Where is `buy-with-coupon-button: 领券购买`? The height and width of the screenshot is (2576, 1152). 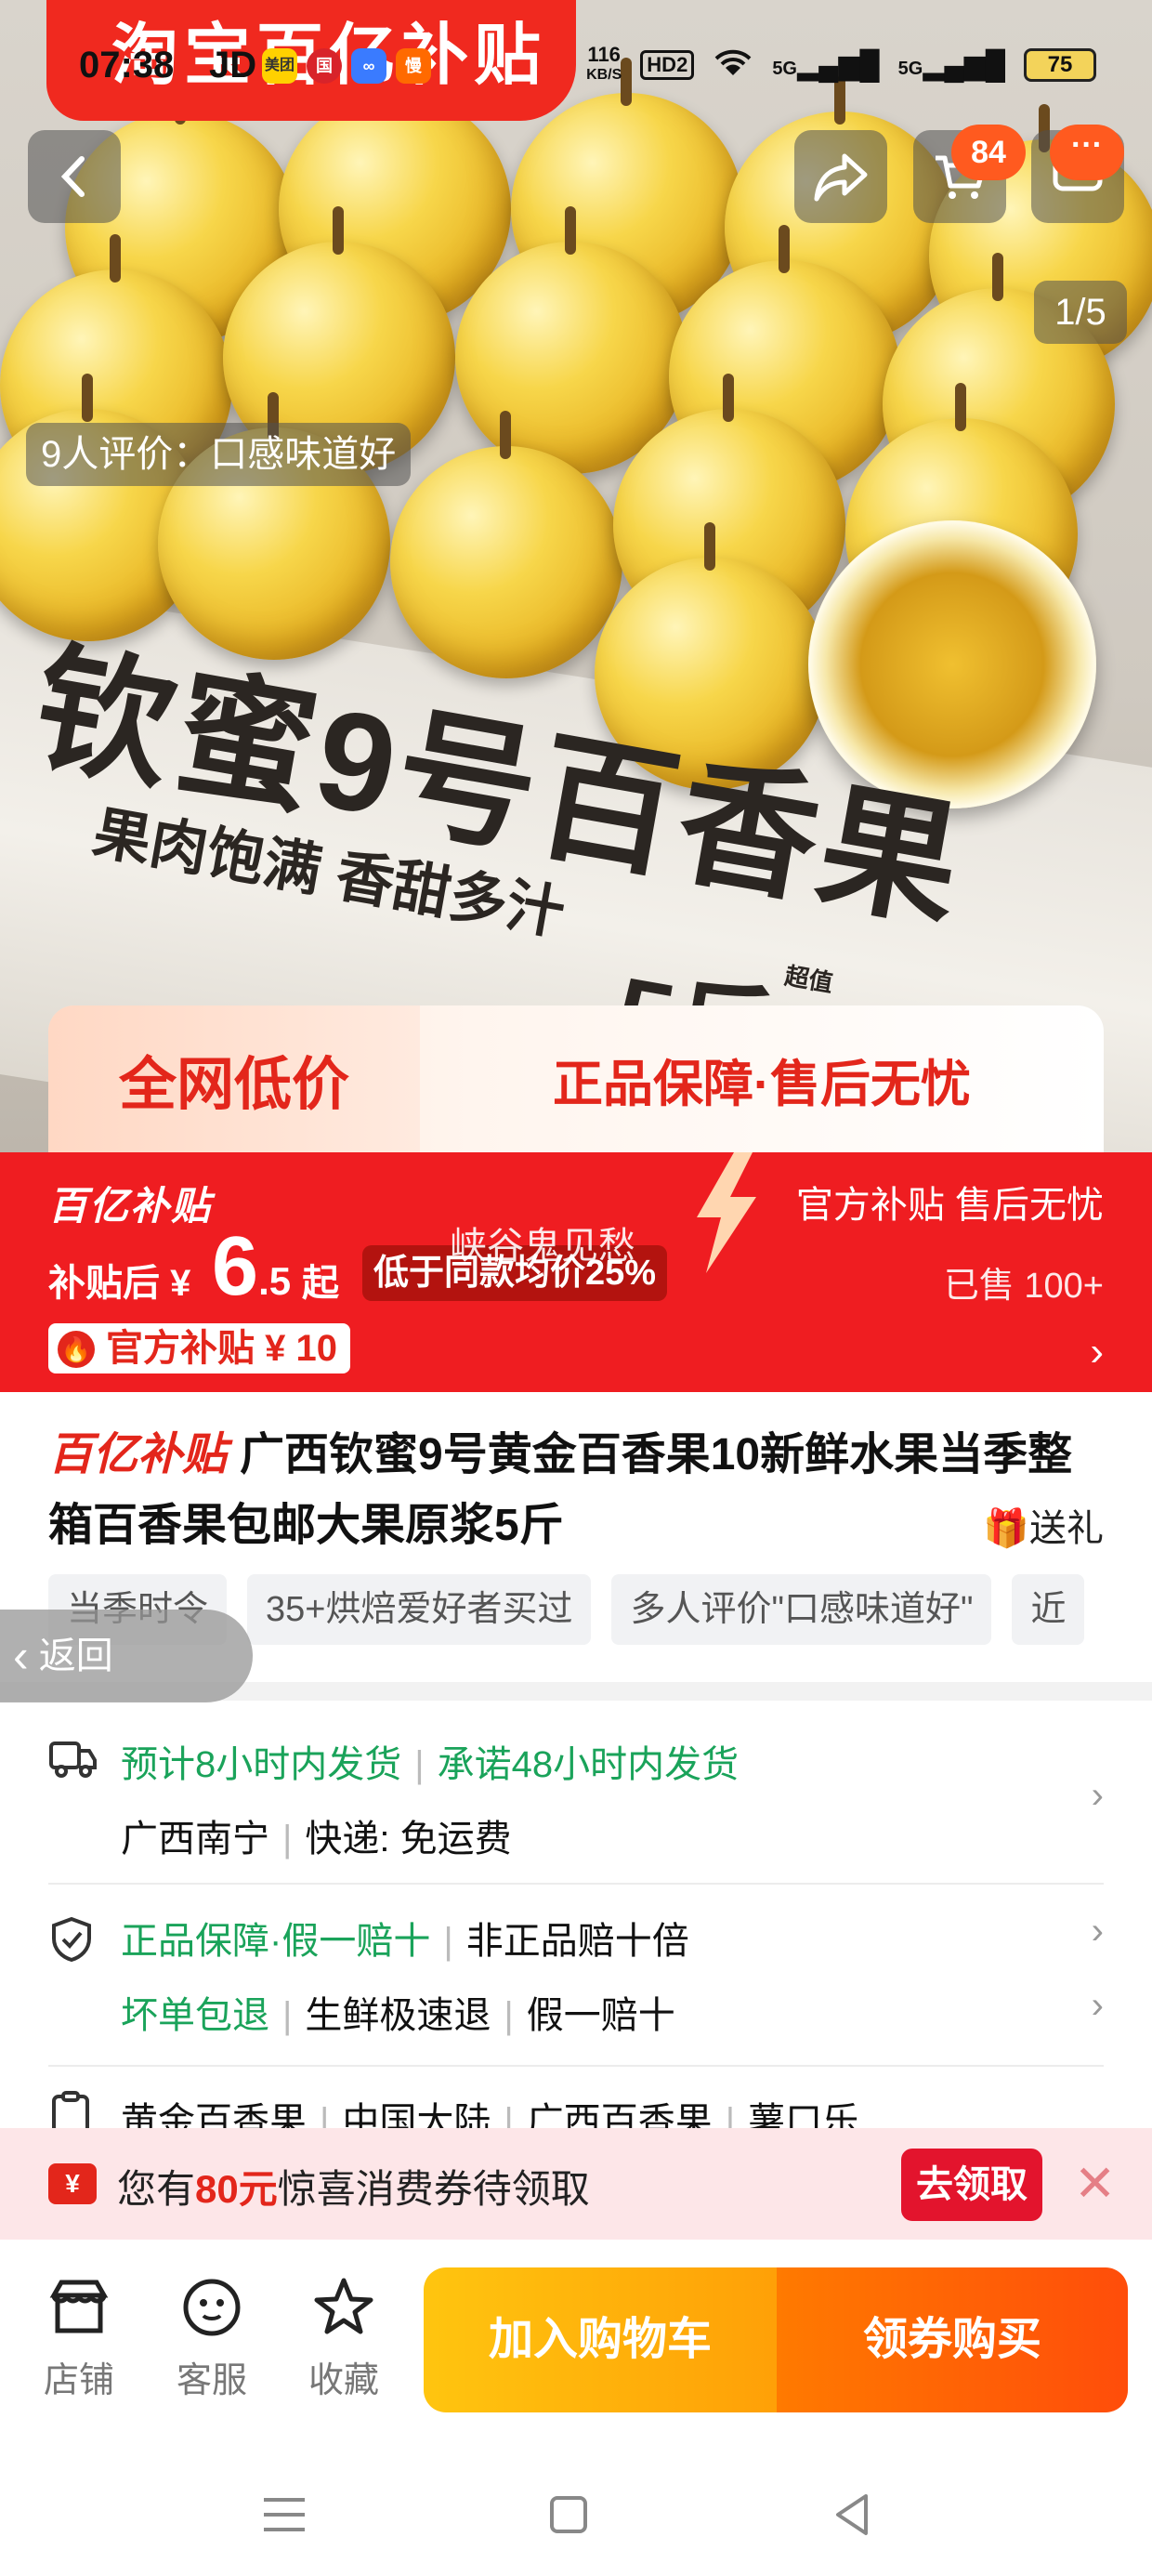 buy-with-coupon-button: 领券购买 is located at coordinates (952, 2339).